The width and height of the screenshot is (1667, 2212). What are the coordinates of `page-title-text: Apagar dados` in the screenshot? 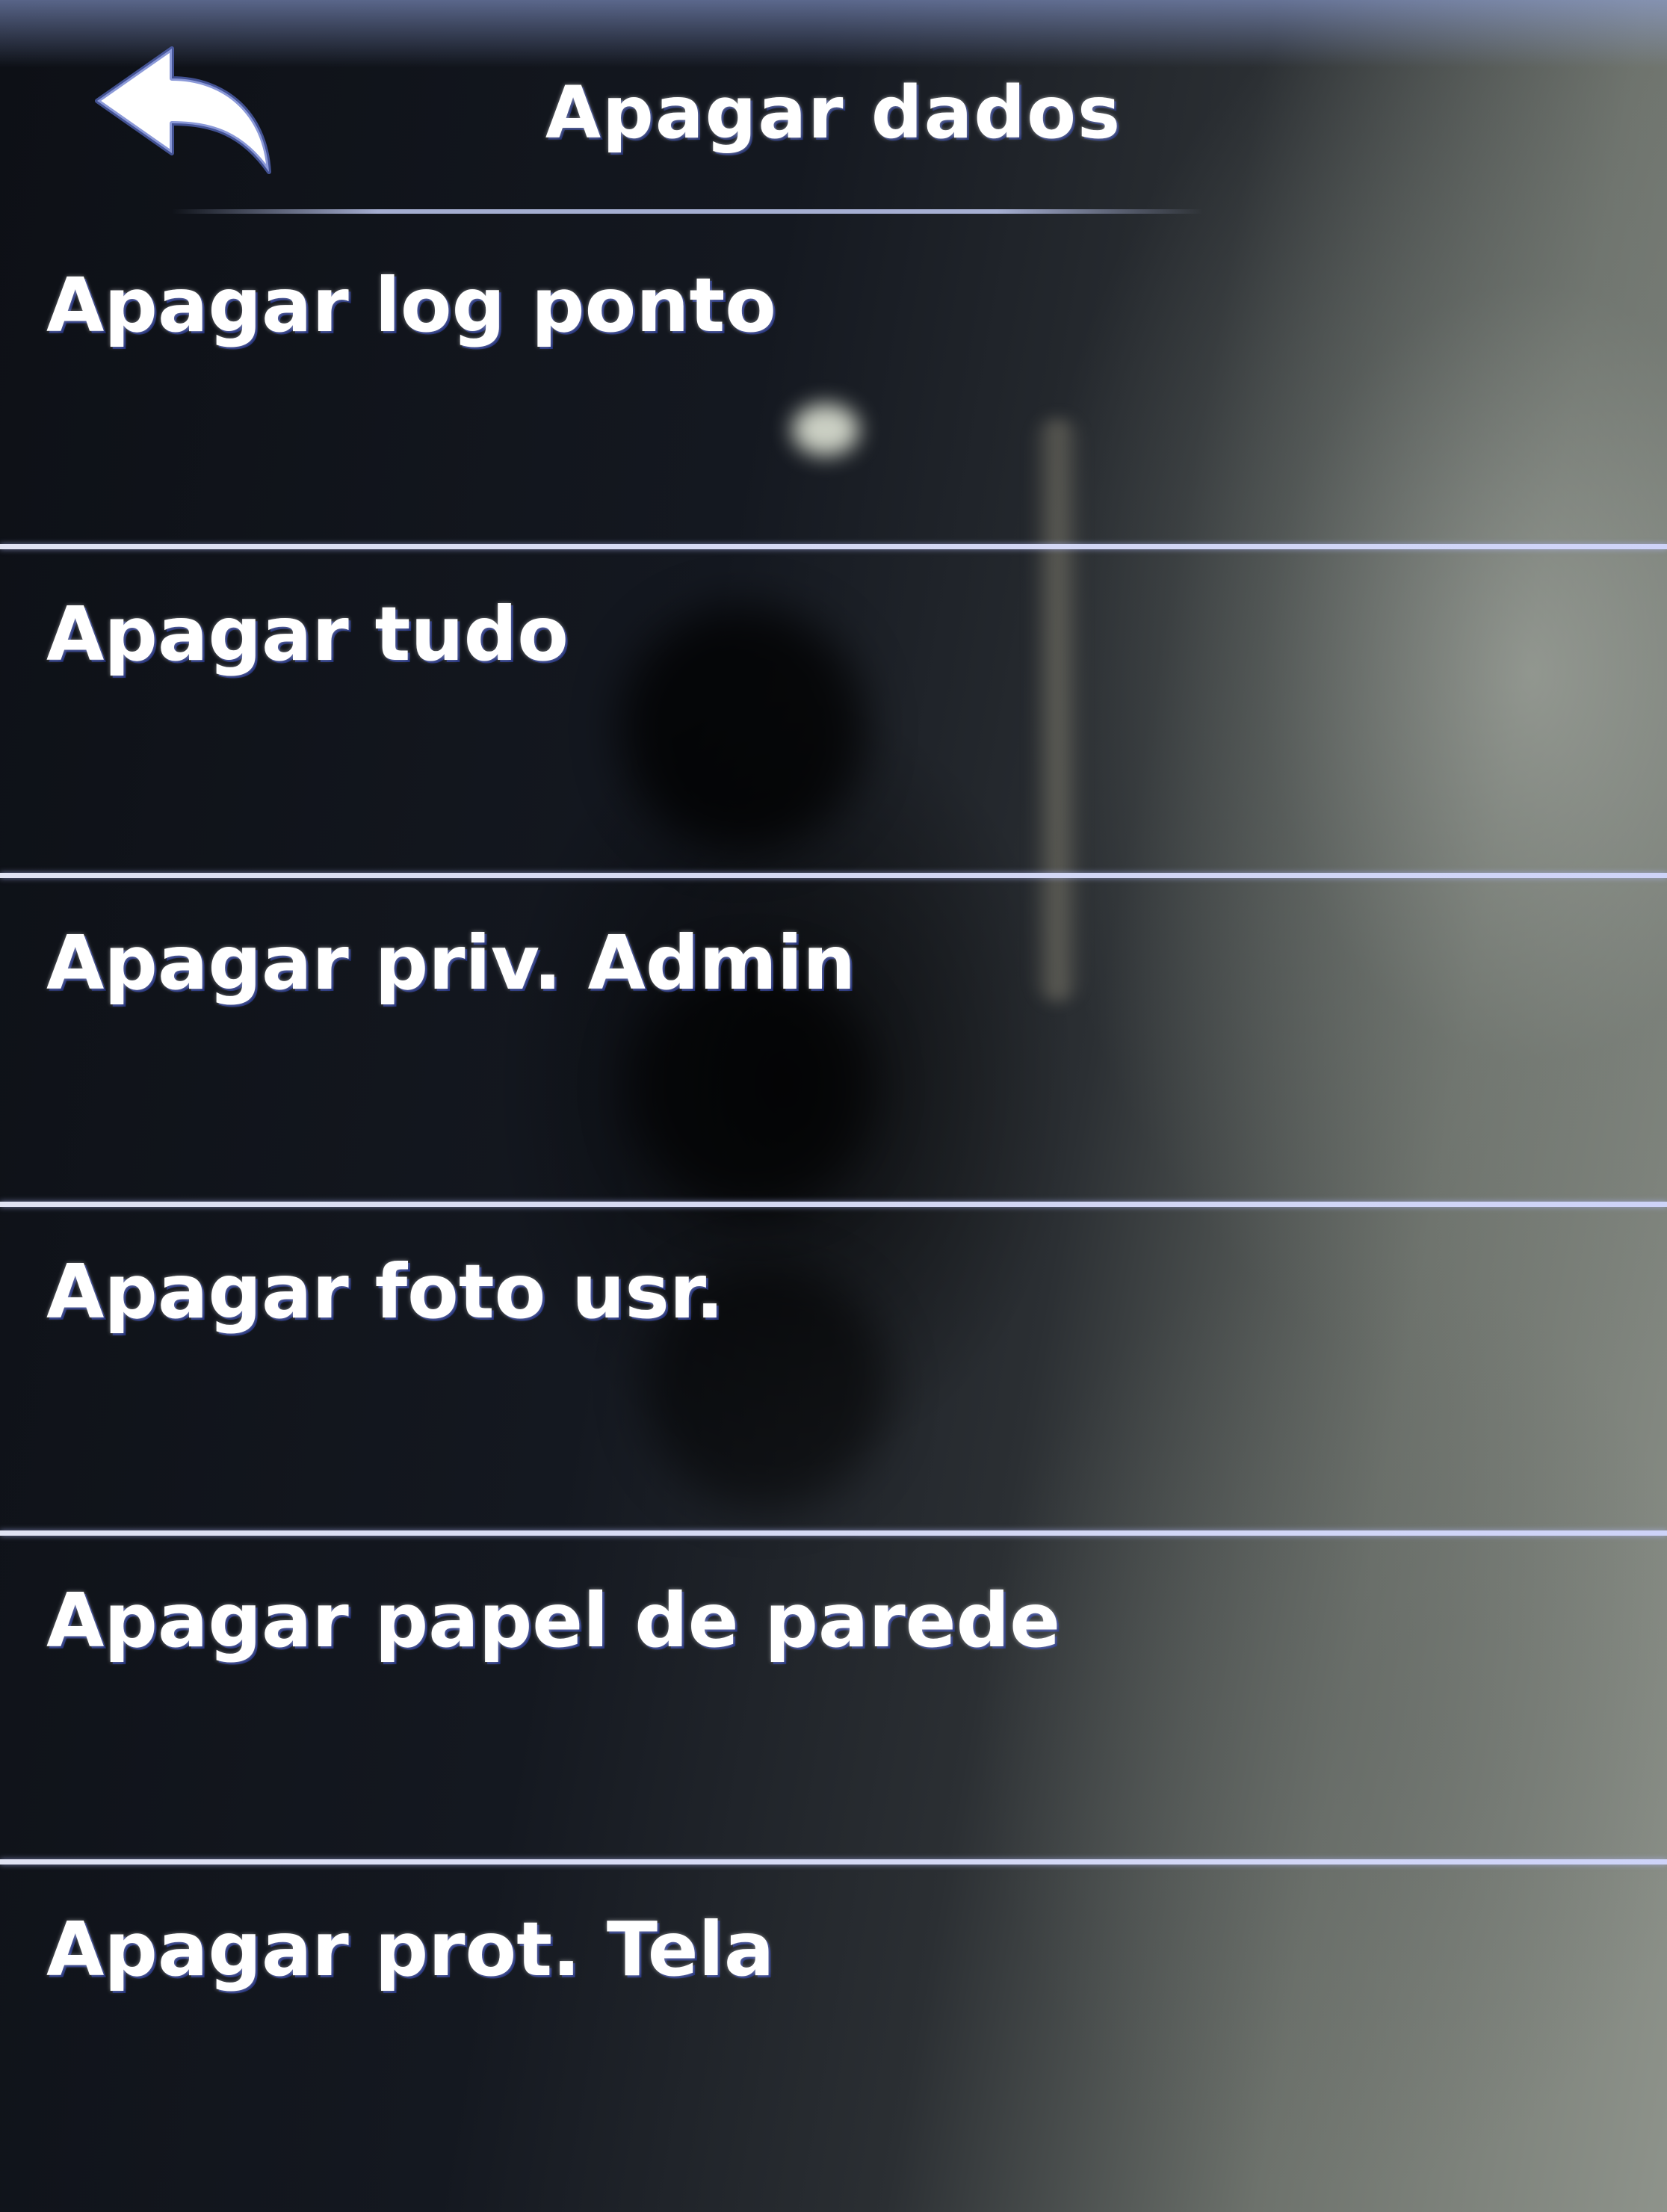 It's located at (833, 113).